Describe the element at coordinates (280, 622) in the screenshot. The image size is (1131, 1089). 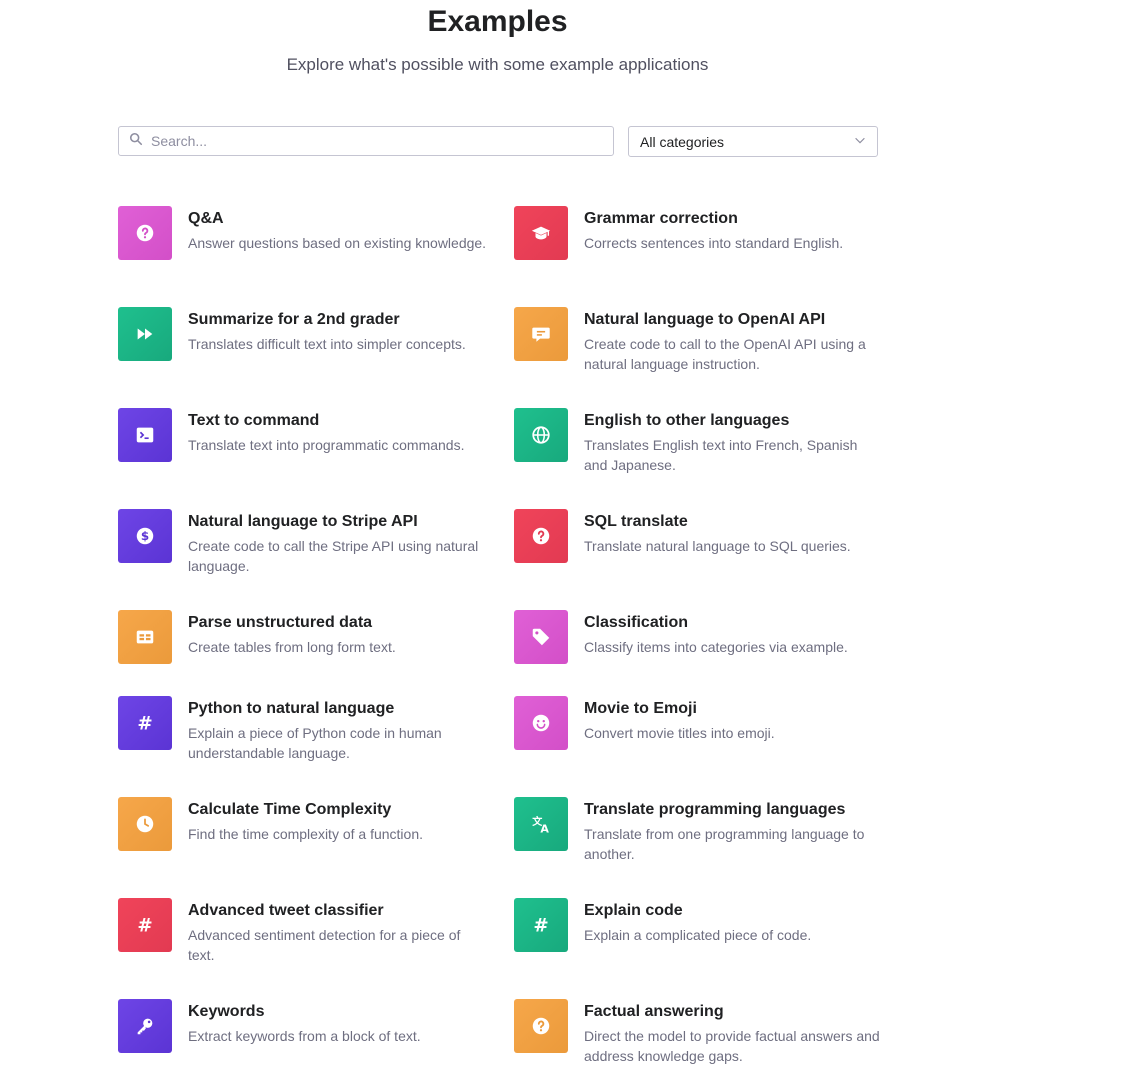
I see `example-title: Parse unstructured data` at that location.